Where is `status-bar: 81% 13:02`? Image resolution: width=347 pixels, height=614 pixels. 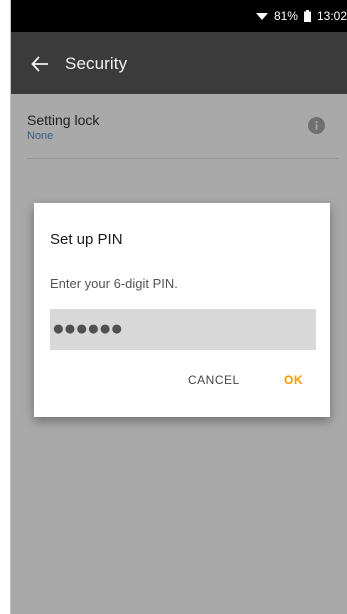
status-bar: 81% 13:02 is located at coordinates (179, 16).